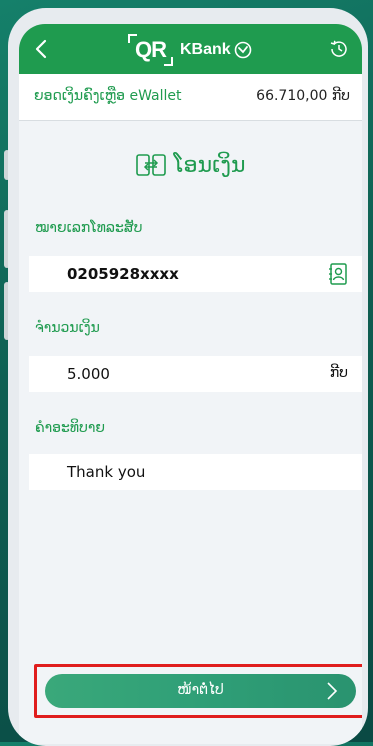 The height and width of the screenshot is (746, 373). I want to click on transfer-icon, so click(150, 165).